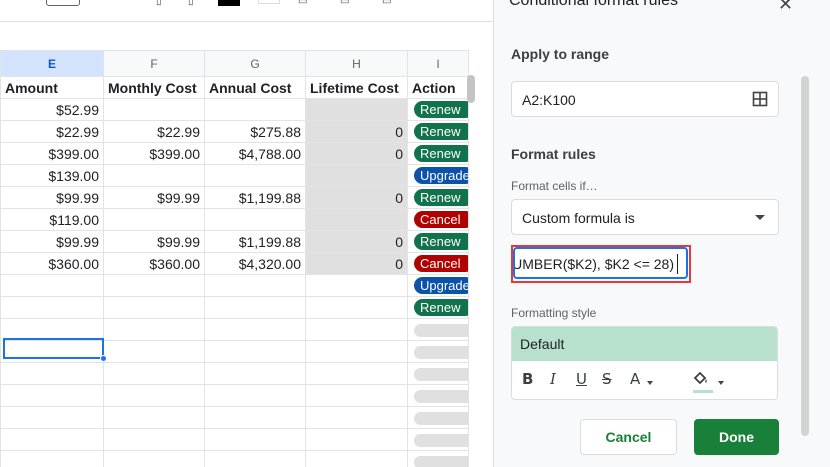  What do you see at coordinates (103, 358) in the screenshot?
I see `fill-handle` at bounding box center [103, 358].